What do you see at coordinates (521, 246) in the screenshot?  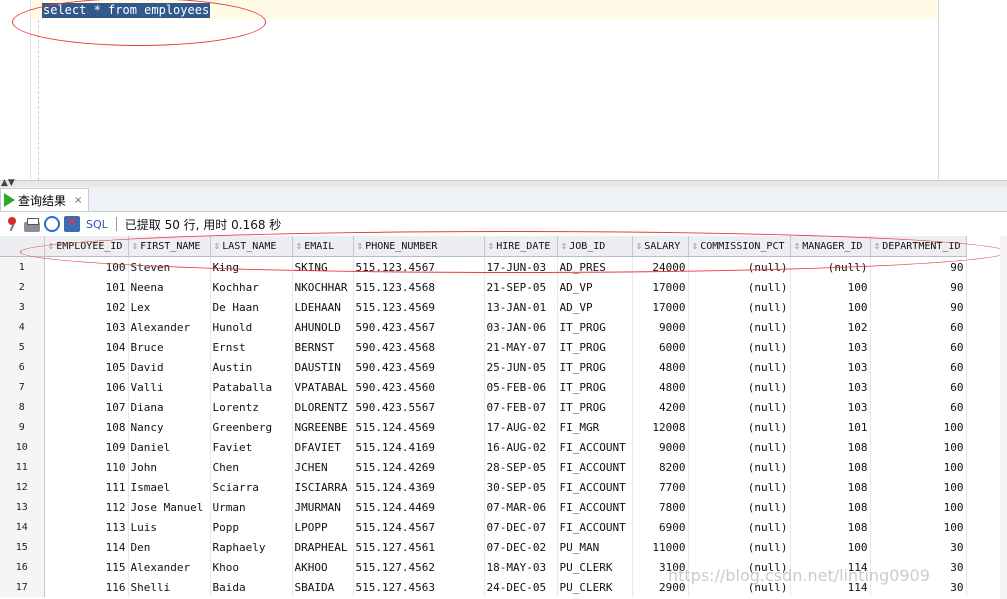 I see `column-header: ⇕ HIRE_DATE` at bounding box center [521, 246].